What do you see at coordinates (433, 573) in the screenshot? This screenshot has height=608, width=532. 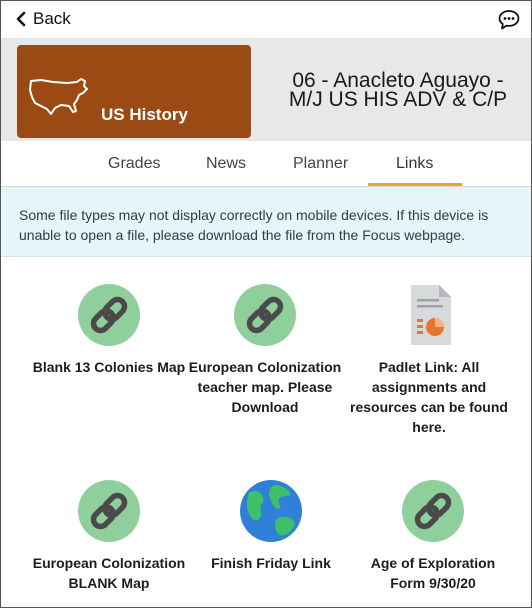 I see `link-title: Age of Exploration Form 9/30/20` at bounding box center [433, 573].